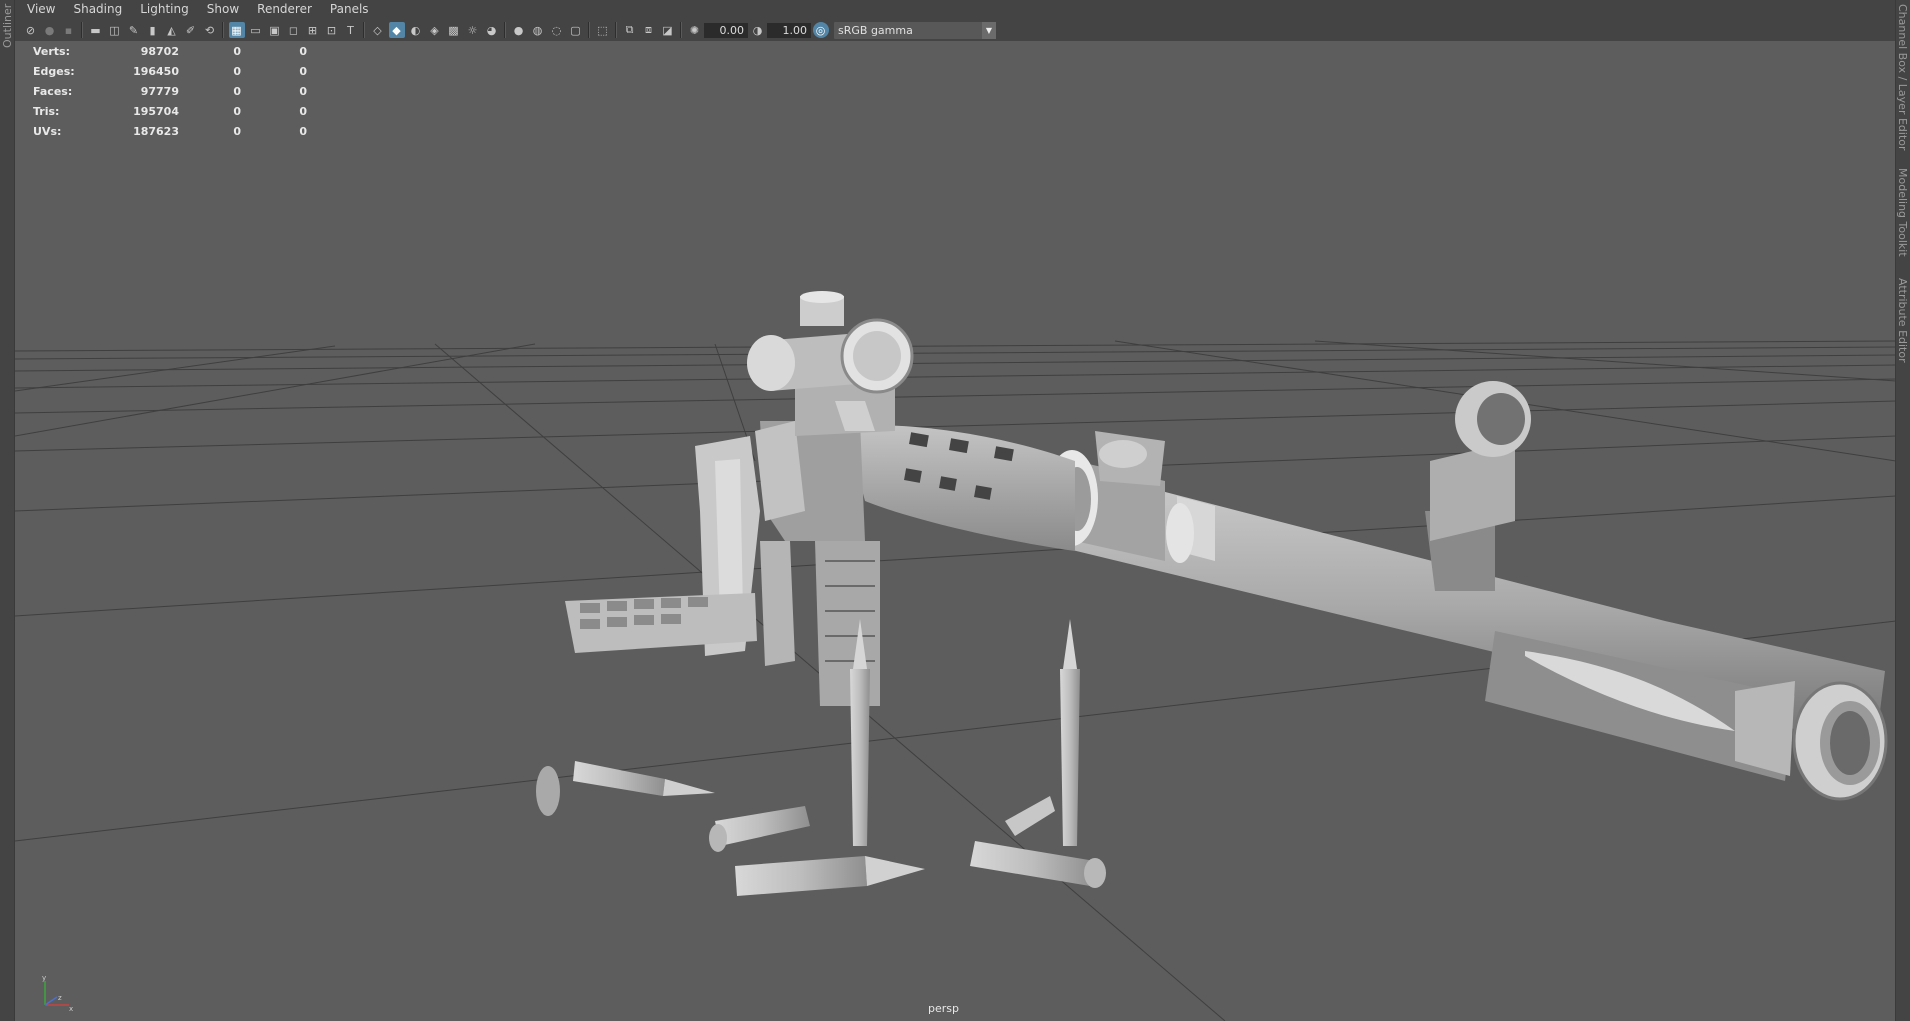 This screenshot has width=1910, height=1021. I want to click on use-all-lights-icon: ☼, so click(473, 30).